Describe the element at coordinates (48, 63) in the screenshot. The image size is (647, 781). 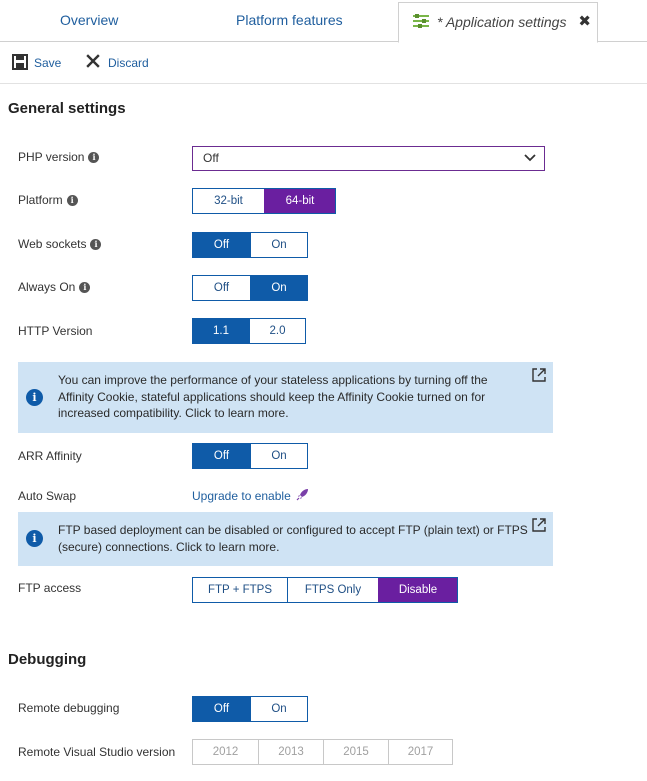
I see `save-label: Save` at that location.